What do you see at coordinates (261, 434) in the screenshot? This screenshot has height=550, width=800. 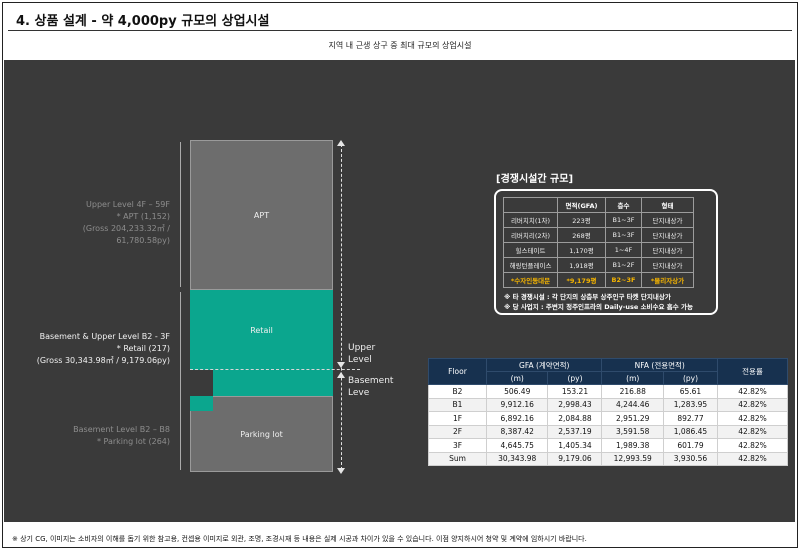 I see `parking-label: Parking lot` at bounding box center [261, 434].